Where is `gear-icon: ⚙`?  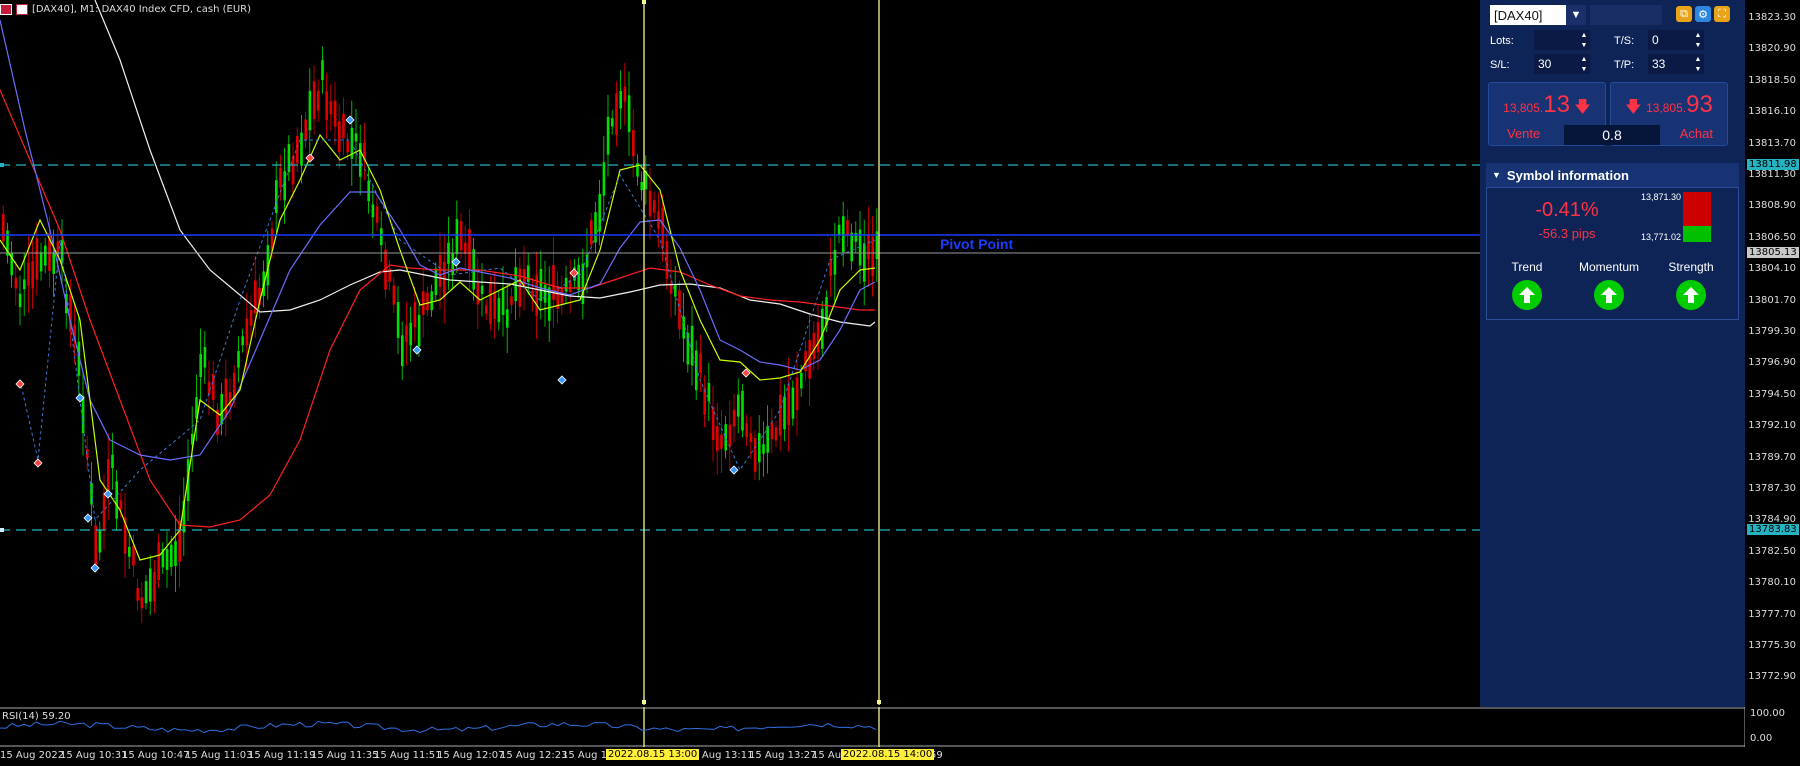
gear-icon: ⚙ is located at coordinates (1703, 14).